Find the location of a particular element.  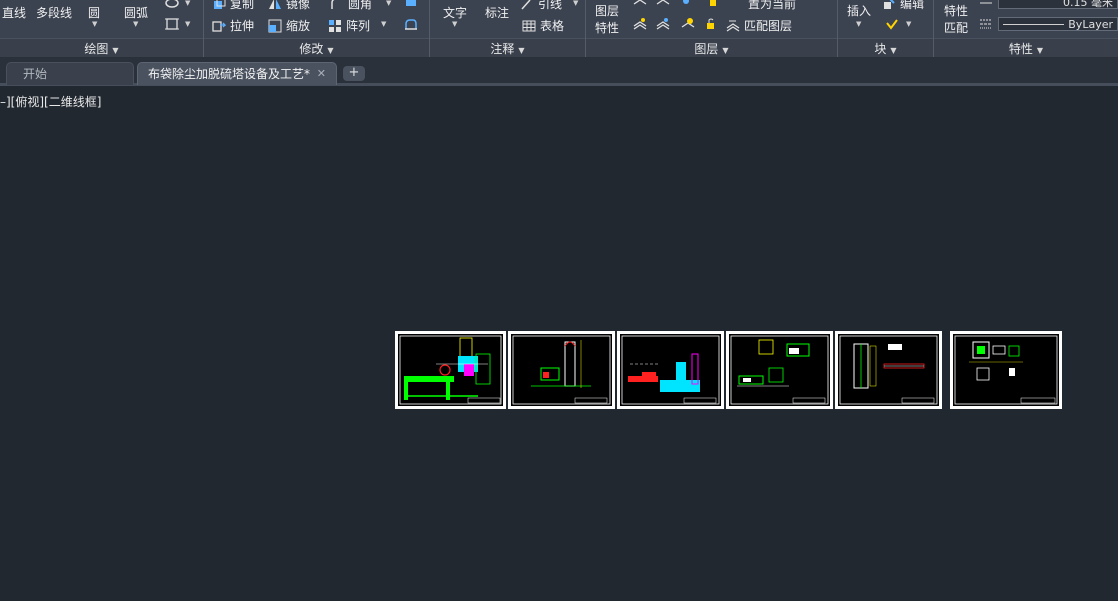

array-dropdown-icon: ▼ is located at coordinates (383, 24).